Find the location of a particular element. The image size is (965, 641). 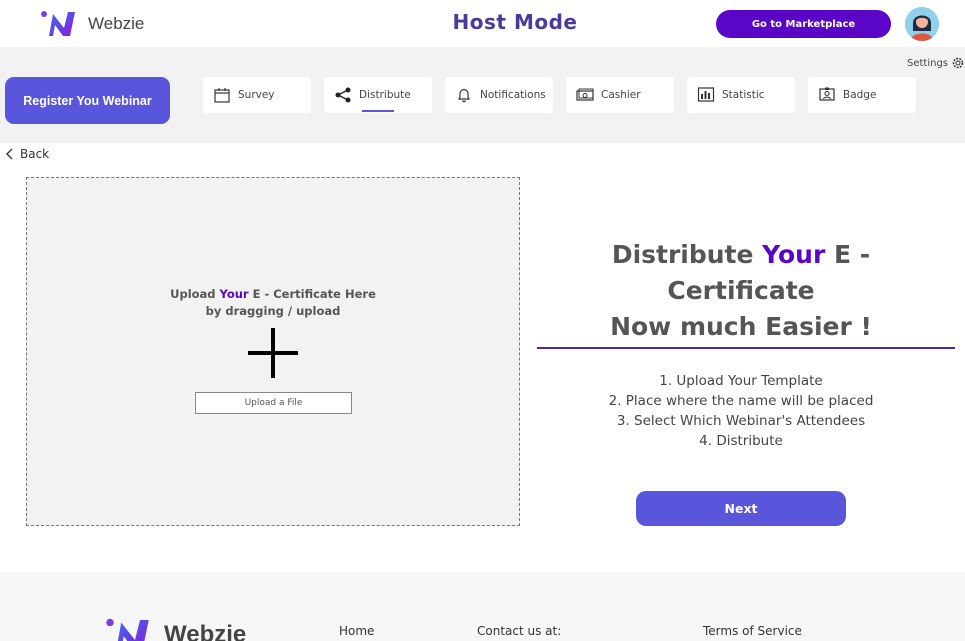

step-item: 3. Select Which Webinar's Attendees is located at coordinates (741, 421).